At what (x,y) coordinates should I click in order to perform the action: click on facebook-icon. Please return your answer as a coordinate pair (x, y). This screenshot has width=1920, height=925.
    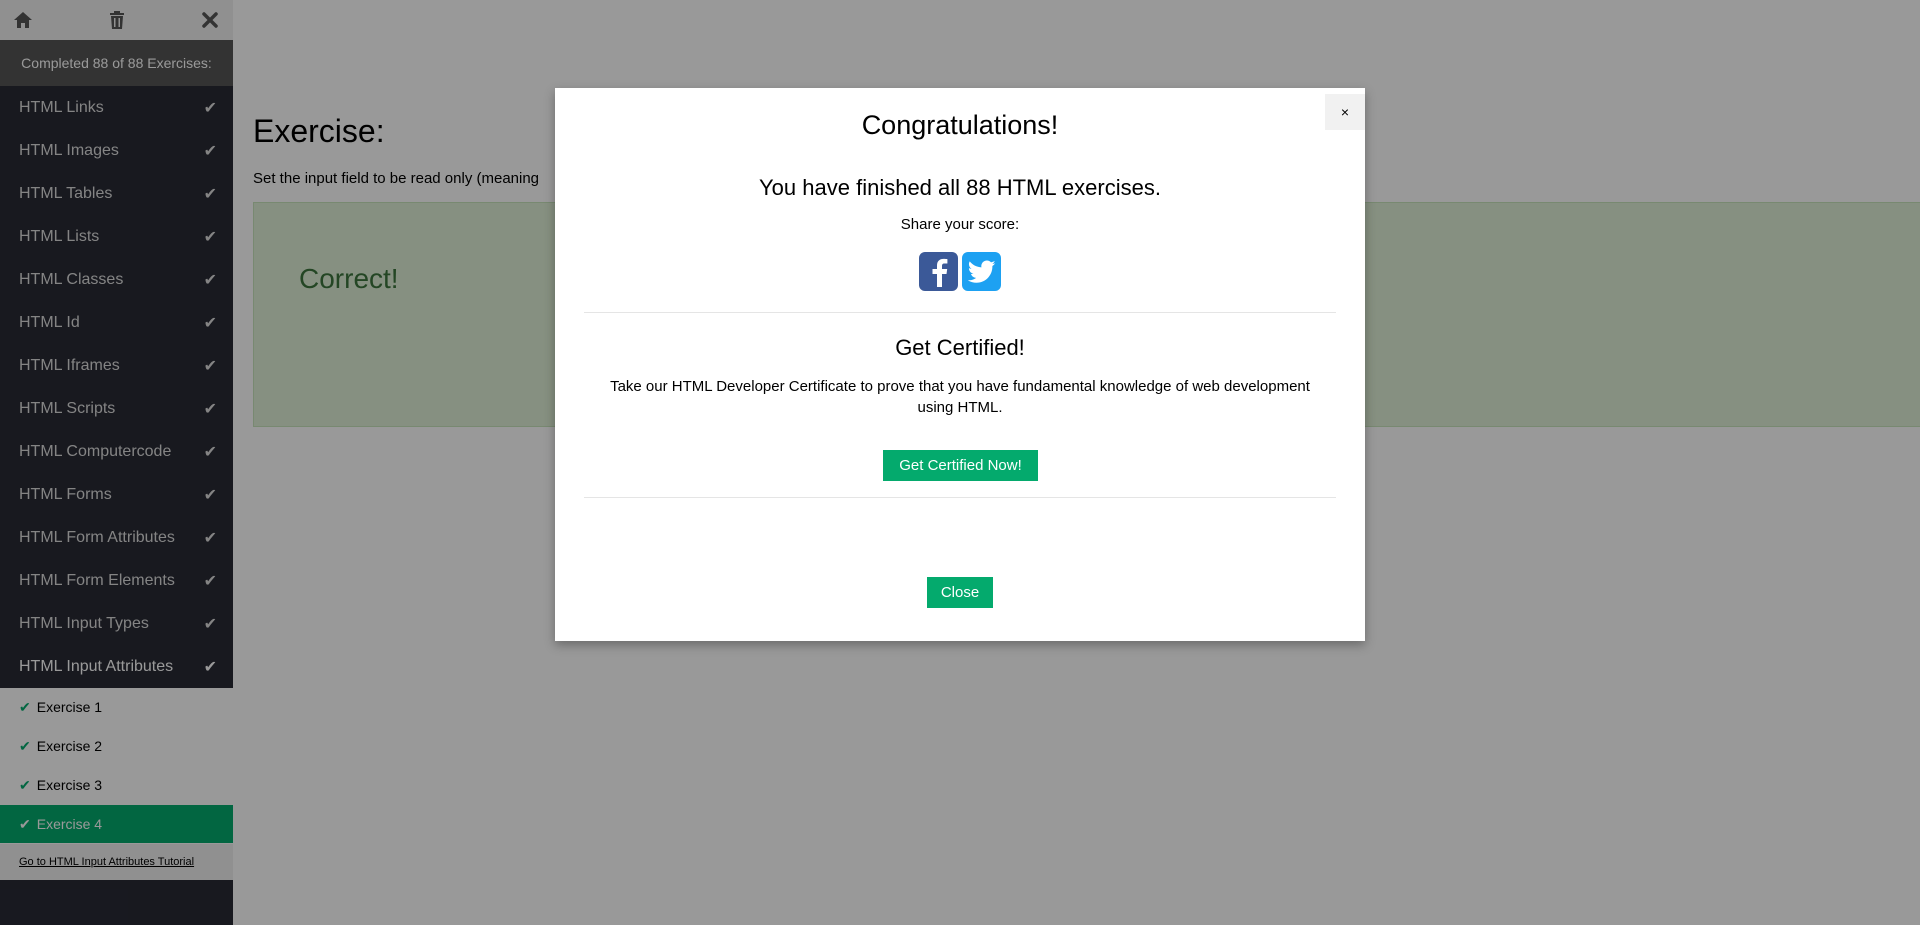
    Looking at the image, I should click on (938, 271).